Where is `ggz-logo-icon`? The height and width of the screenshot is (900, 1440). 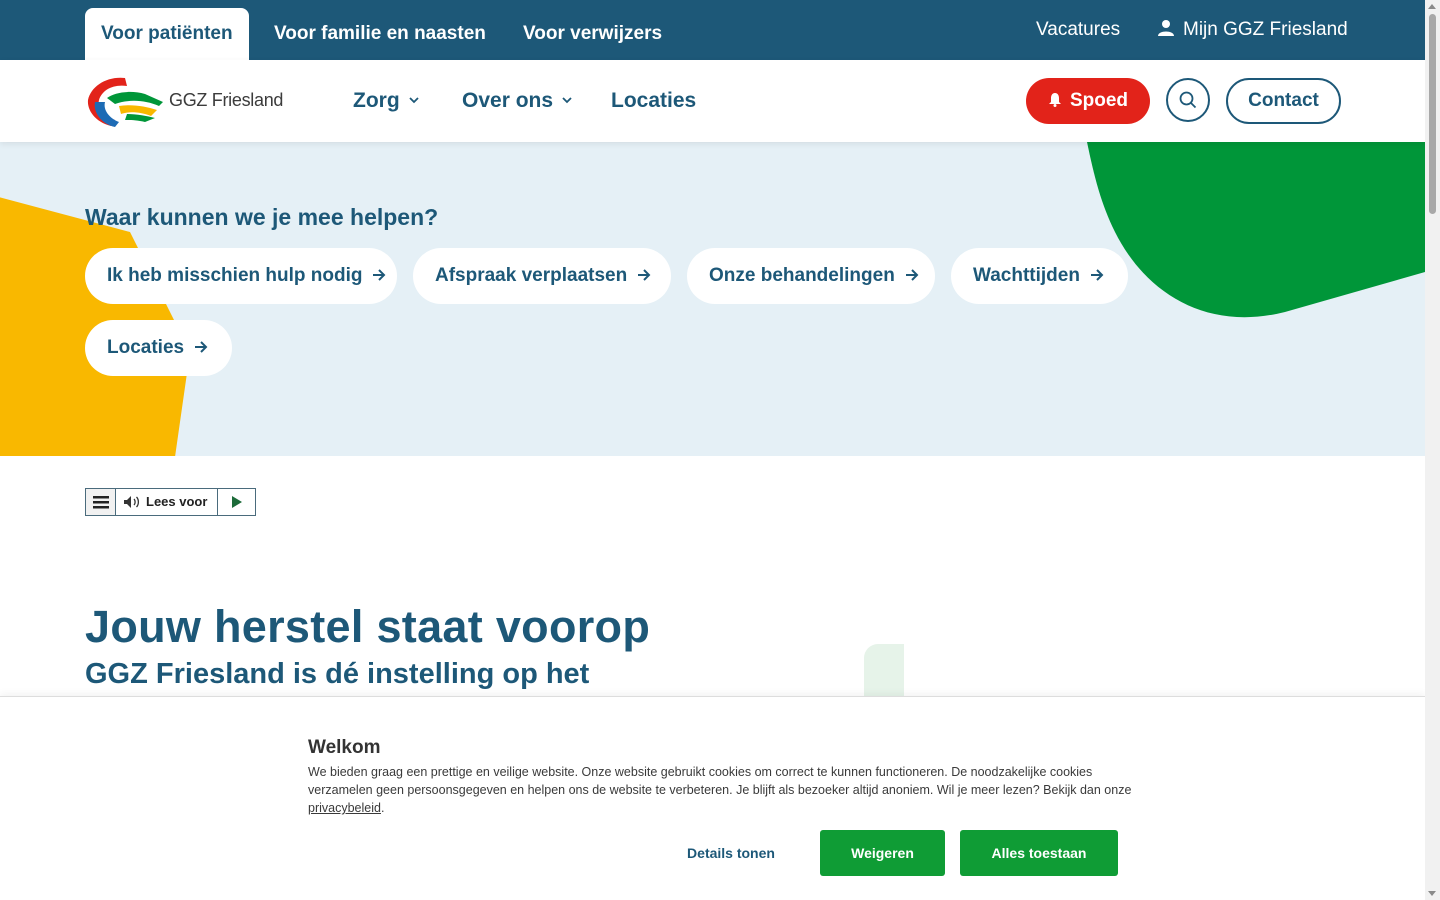
ggz-logo-icon is located at coordinates (125, 102).